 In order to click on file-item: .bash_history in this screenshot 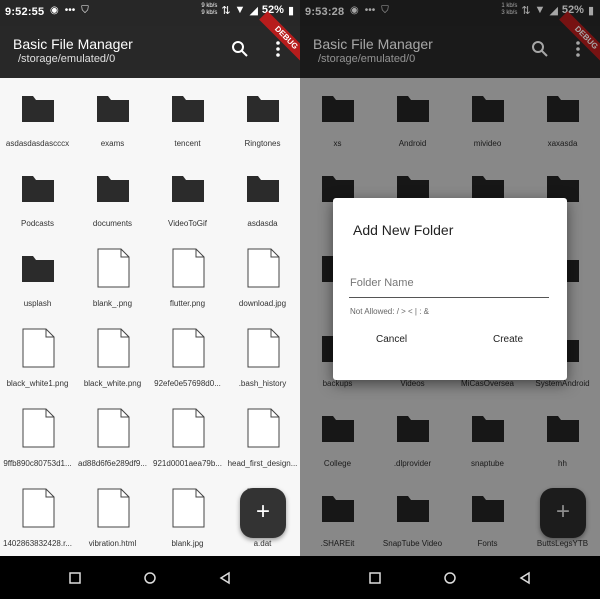, I will do `click(262, 358)`.